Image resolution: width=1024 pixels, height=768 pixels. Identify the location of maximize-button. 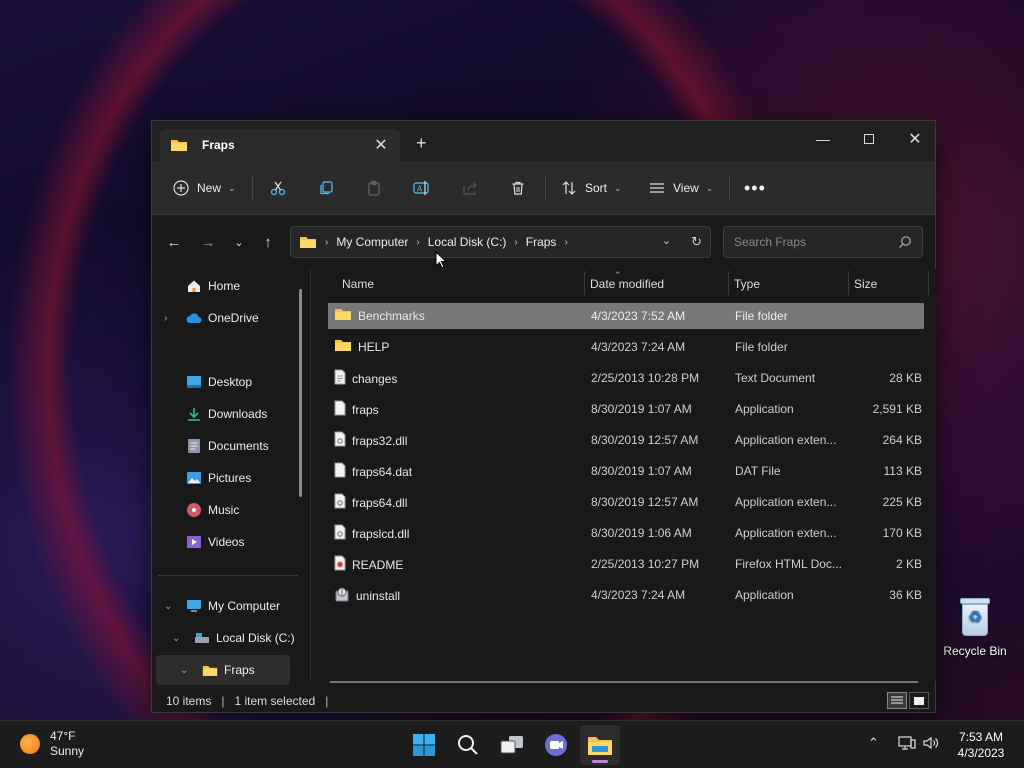
(869, 139).